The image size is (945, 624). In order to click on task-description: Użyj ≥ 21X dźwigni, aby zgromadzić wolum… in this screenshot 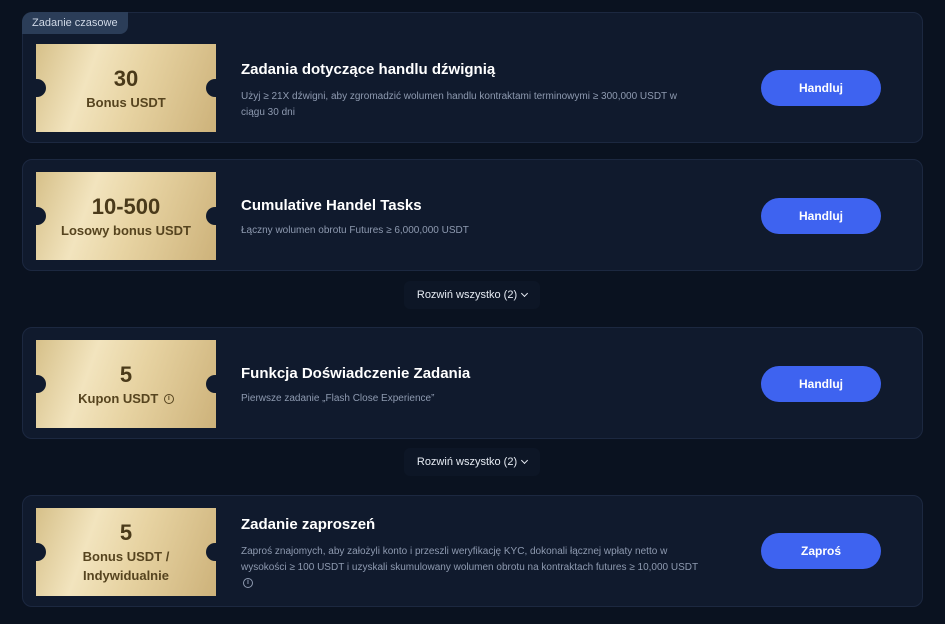, I will do `click(459, 104)`.